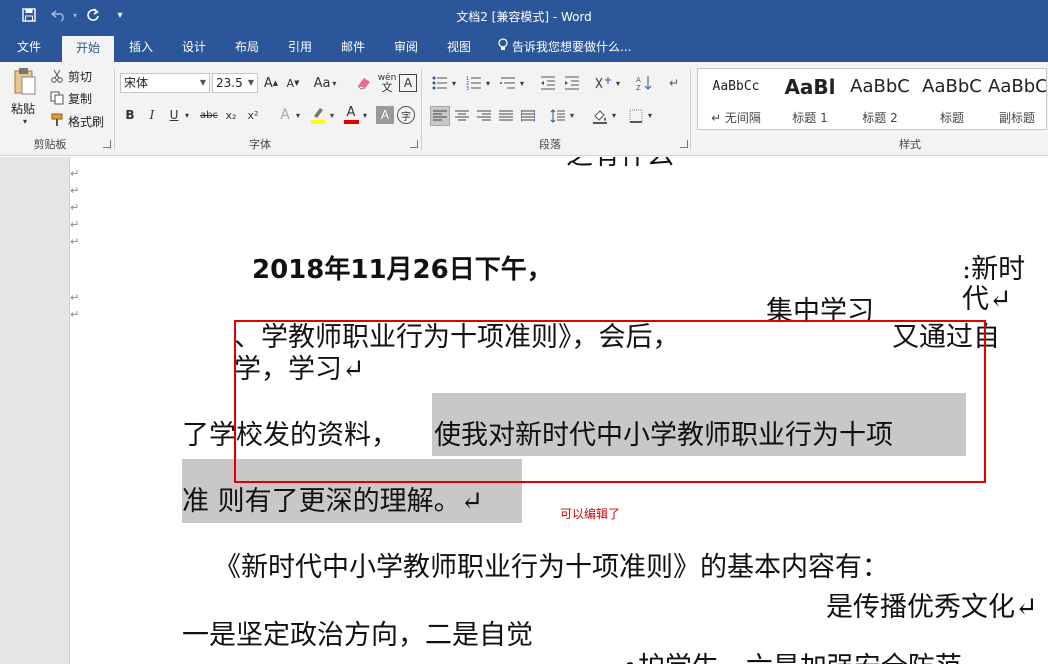 The width and height of the screenshot is (1048, 664). Describe the element at coordinates (107, 144) in the screenshot. I see `clipboard-launcher-icon` at that location.